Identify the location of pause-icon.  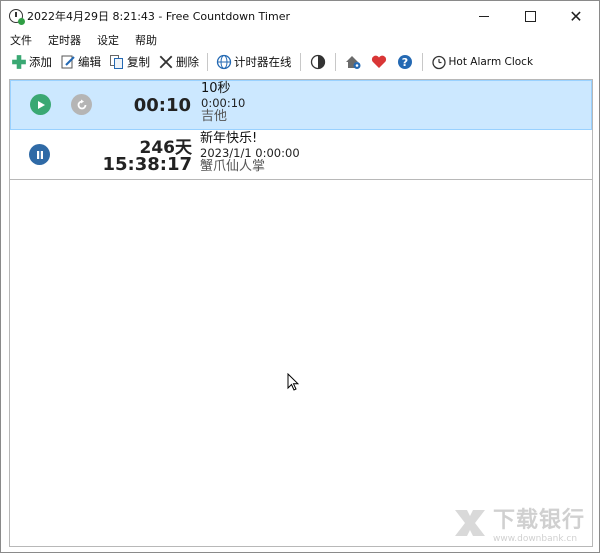
(39, 154).